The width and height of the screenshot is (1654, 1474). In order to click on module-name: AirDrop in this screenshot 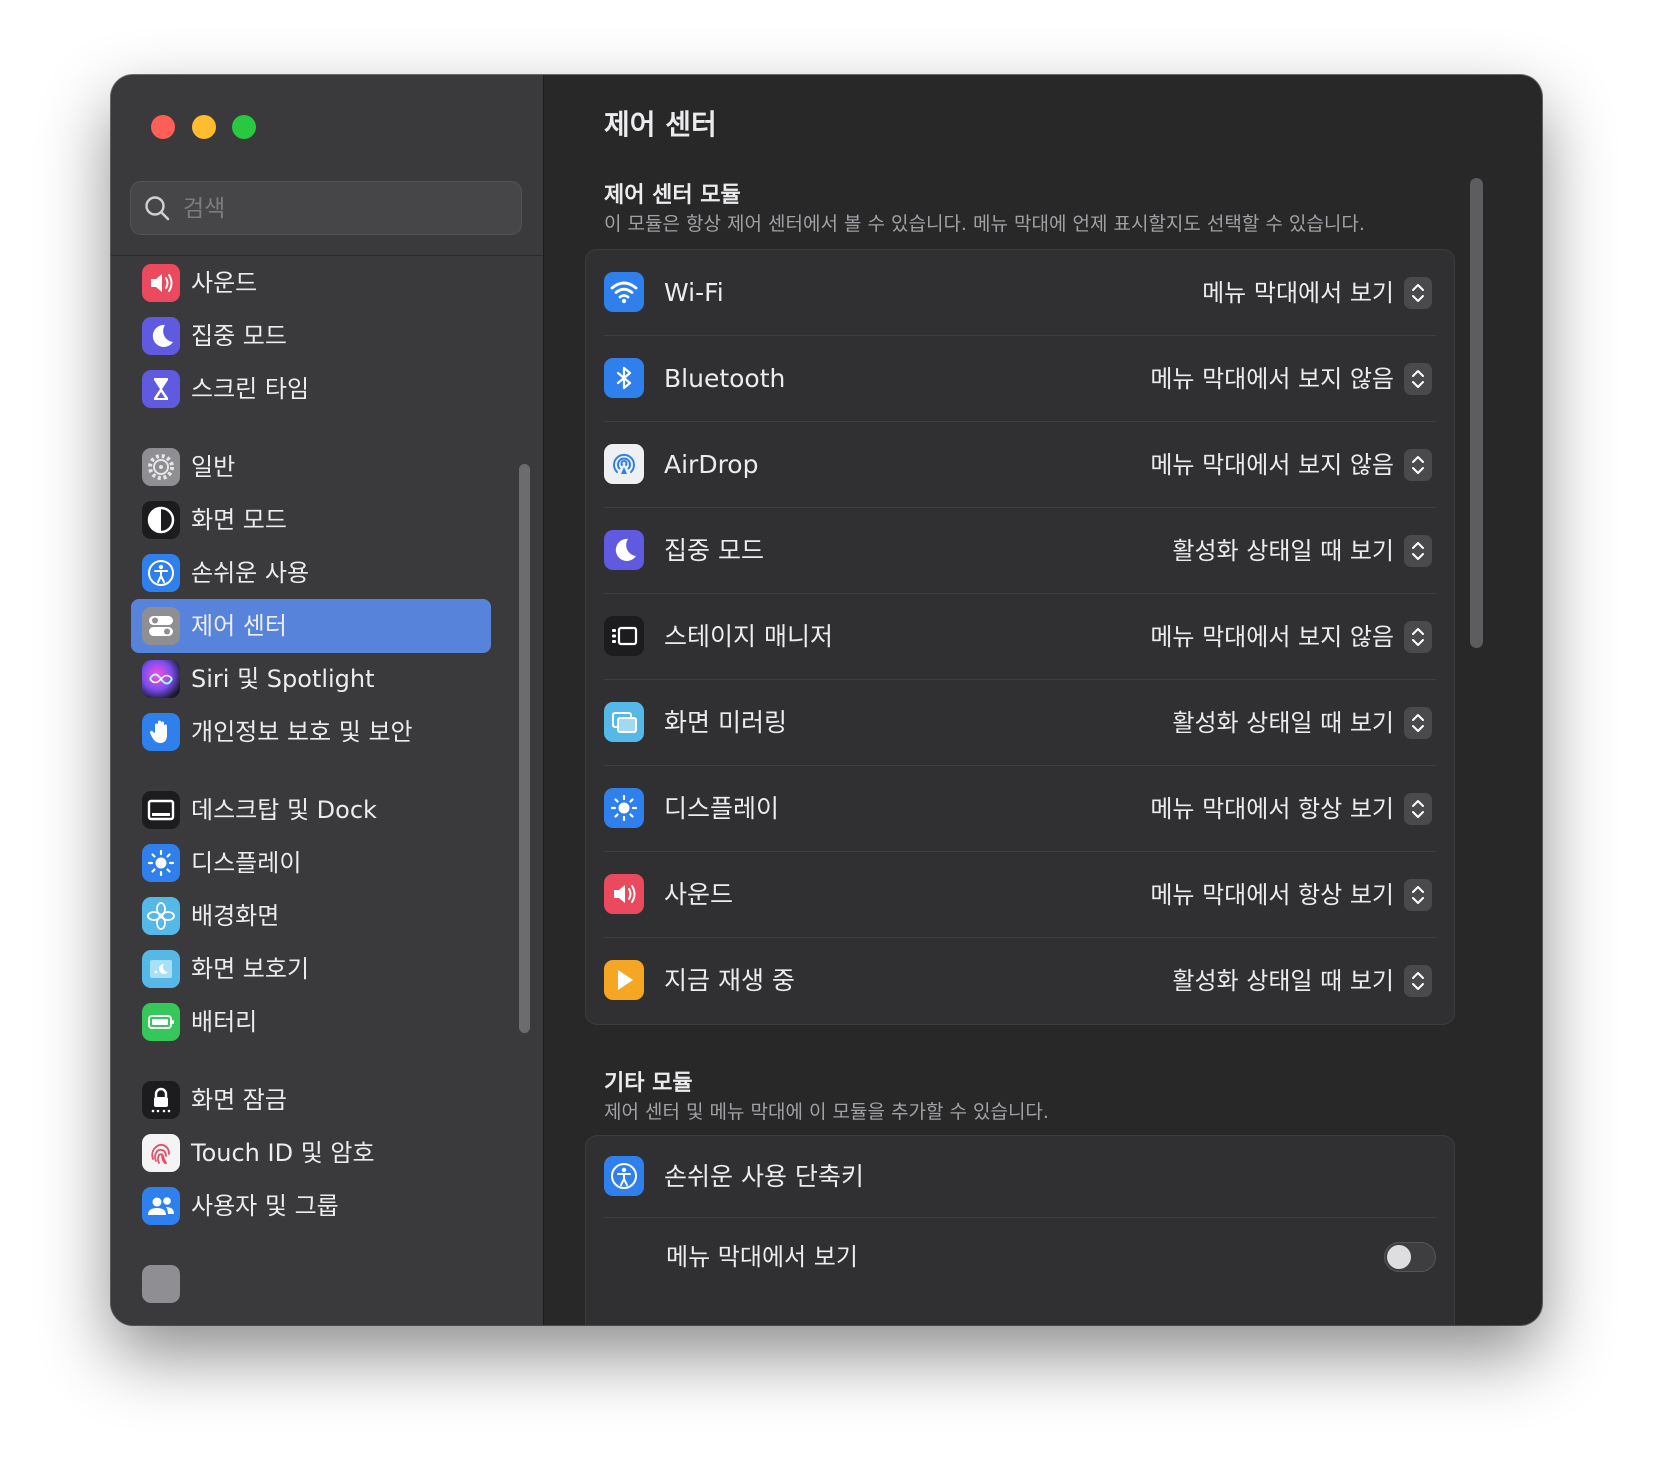, I will do `click(711, 464)`.